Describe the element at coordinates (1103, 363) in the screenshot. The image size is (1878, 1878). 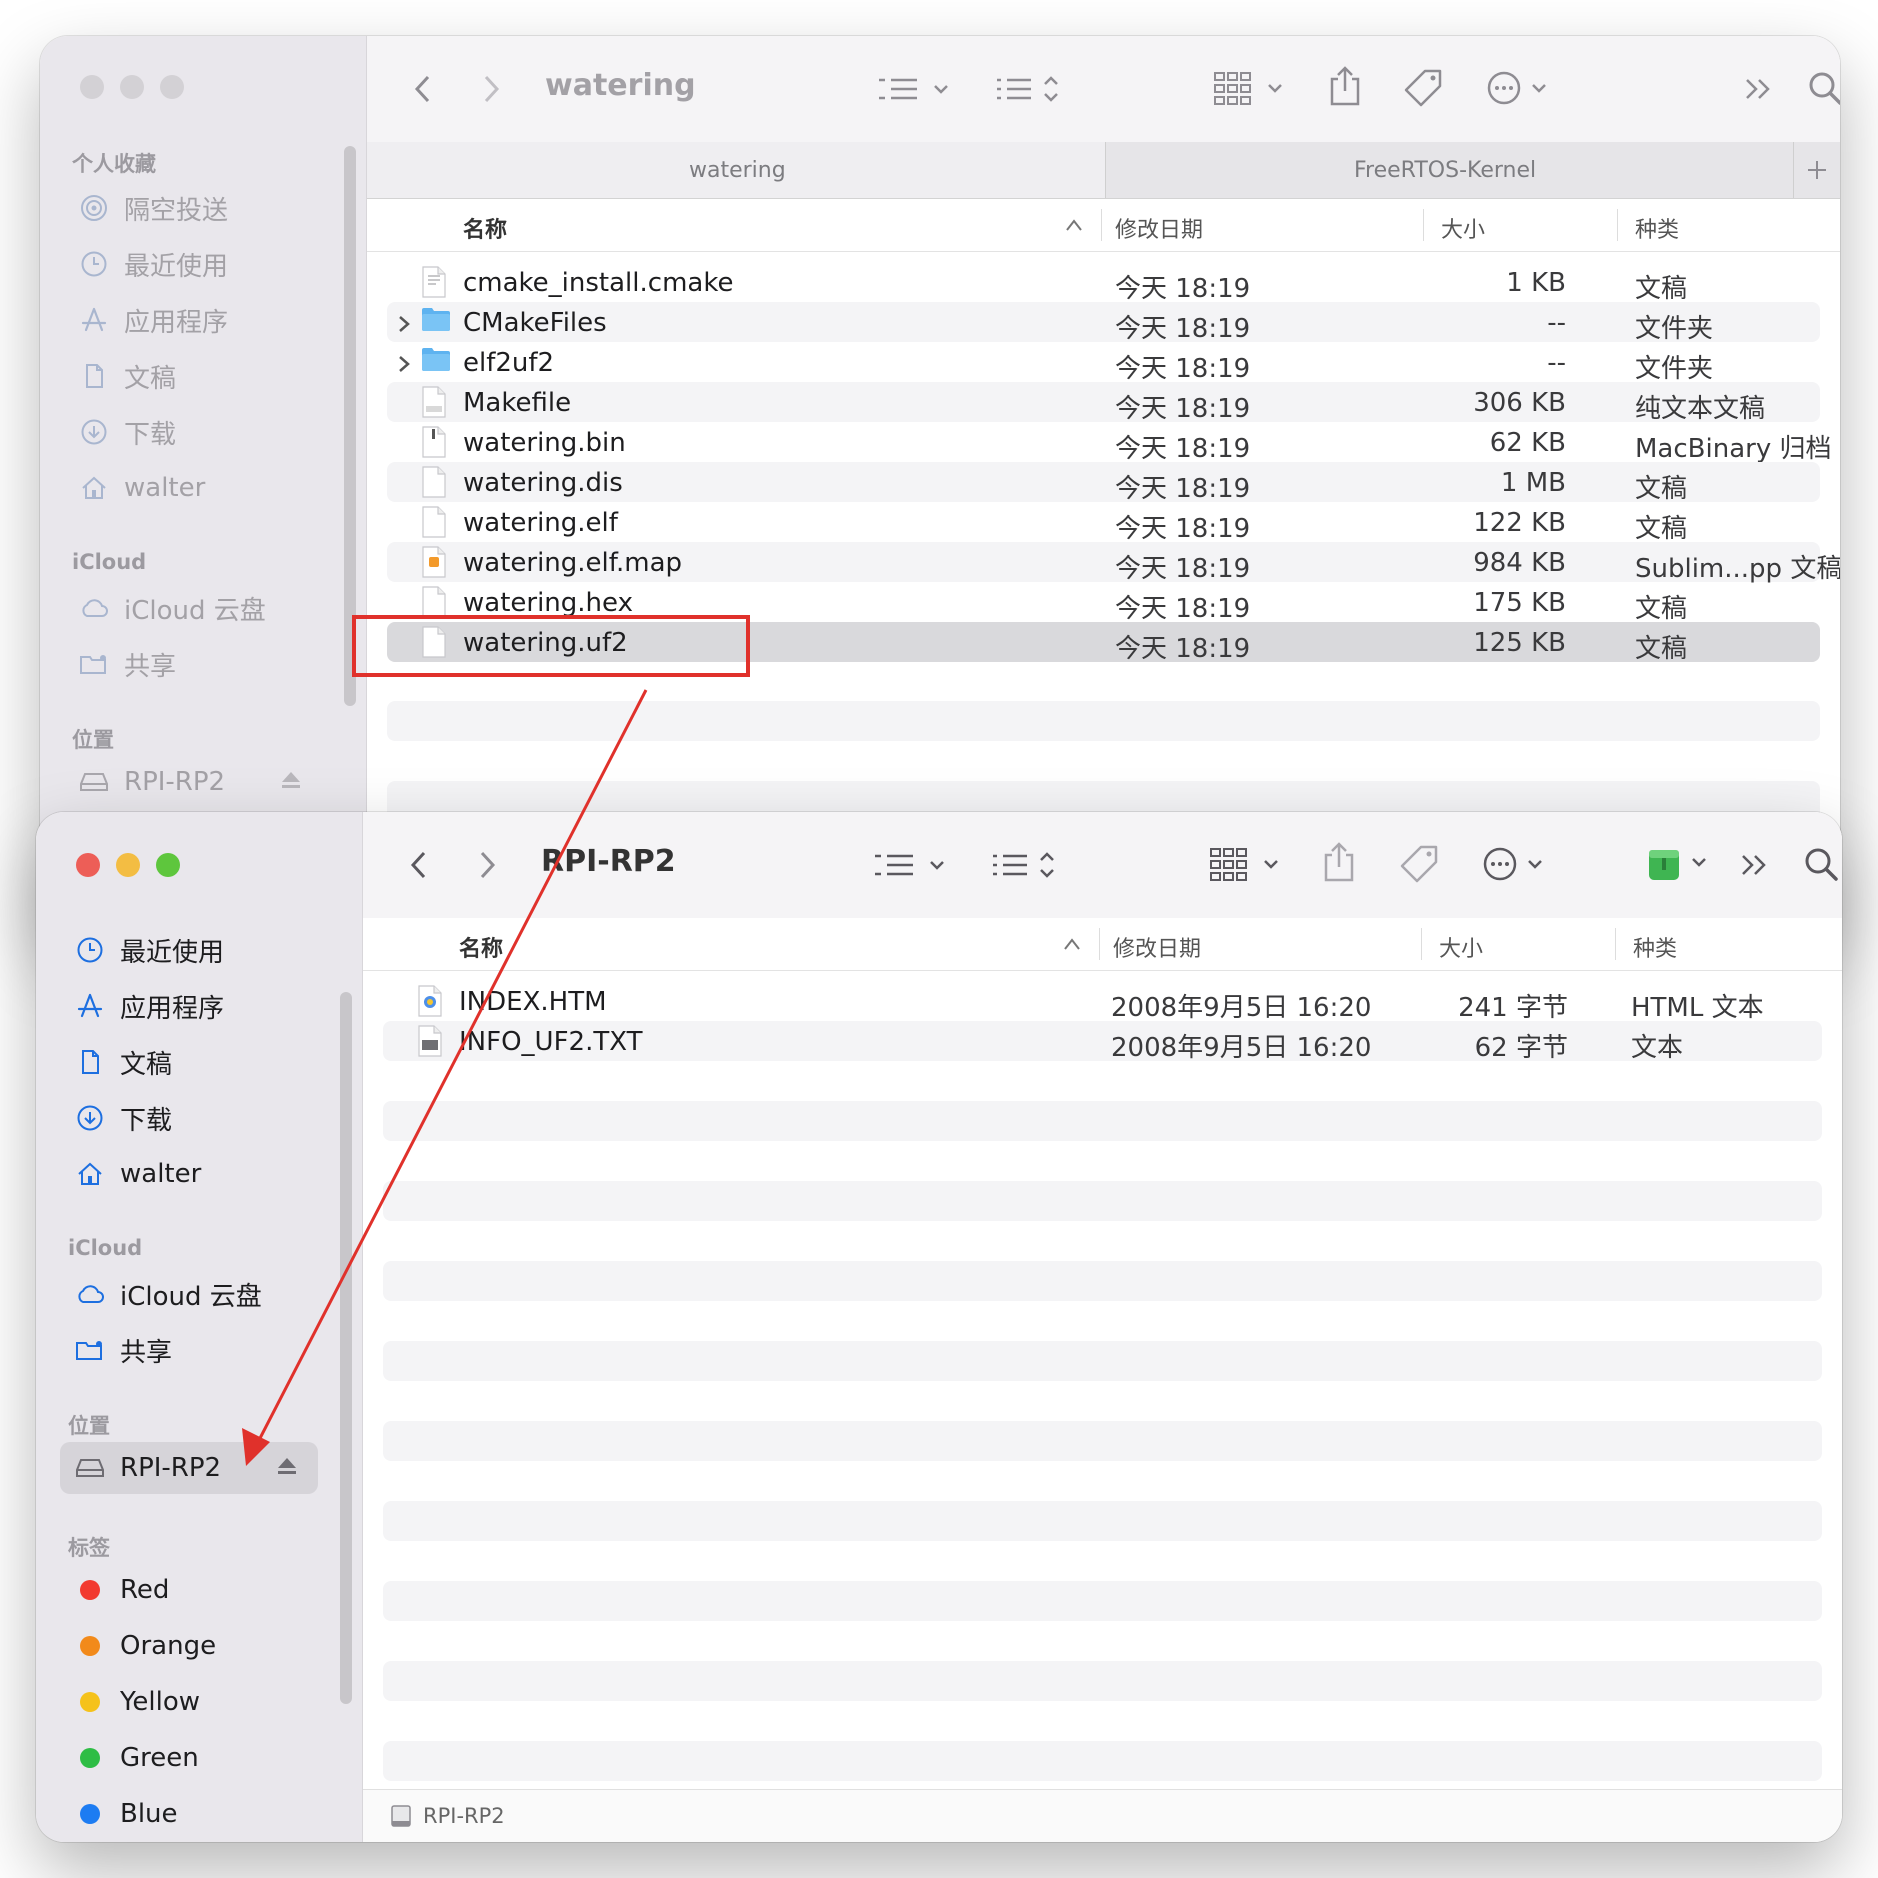
I see `file-row: elf2uf2 今天 18:19 -- 文件夹` at that location.